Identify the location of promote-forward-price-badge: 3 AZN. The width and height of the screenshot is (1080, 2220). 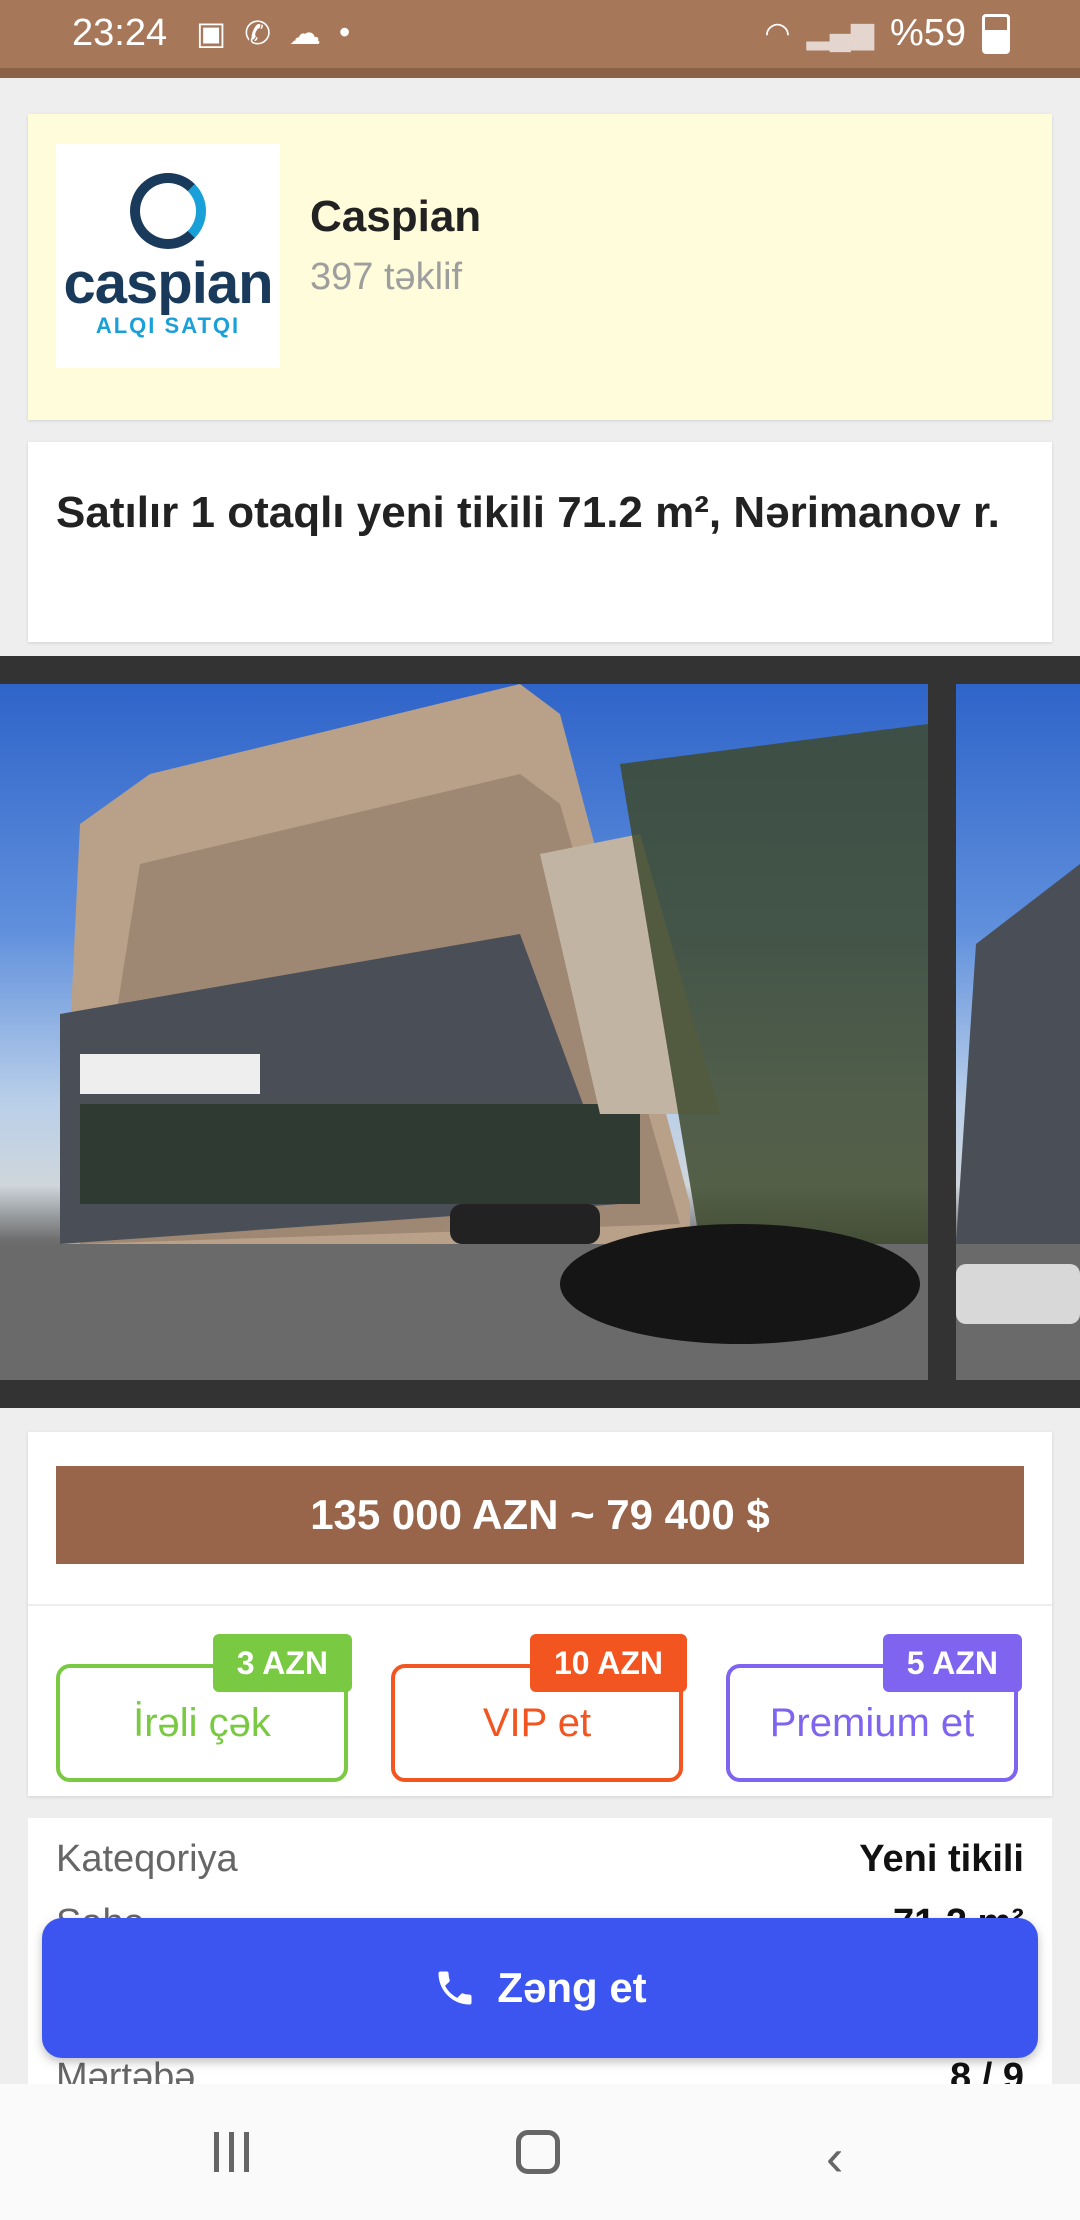
(282, 1663).